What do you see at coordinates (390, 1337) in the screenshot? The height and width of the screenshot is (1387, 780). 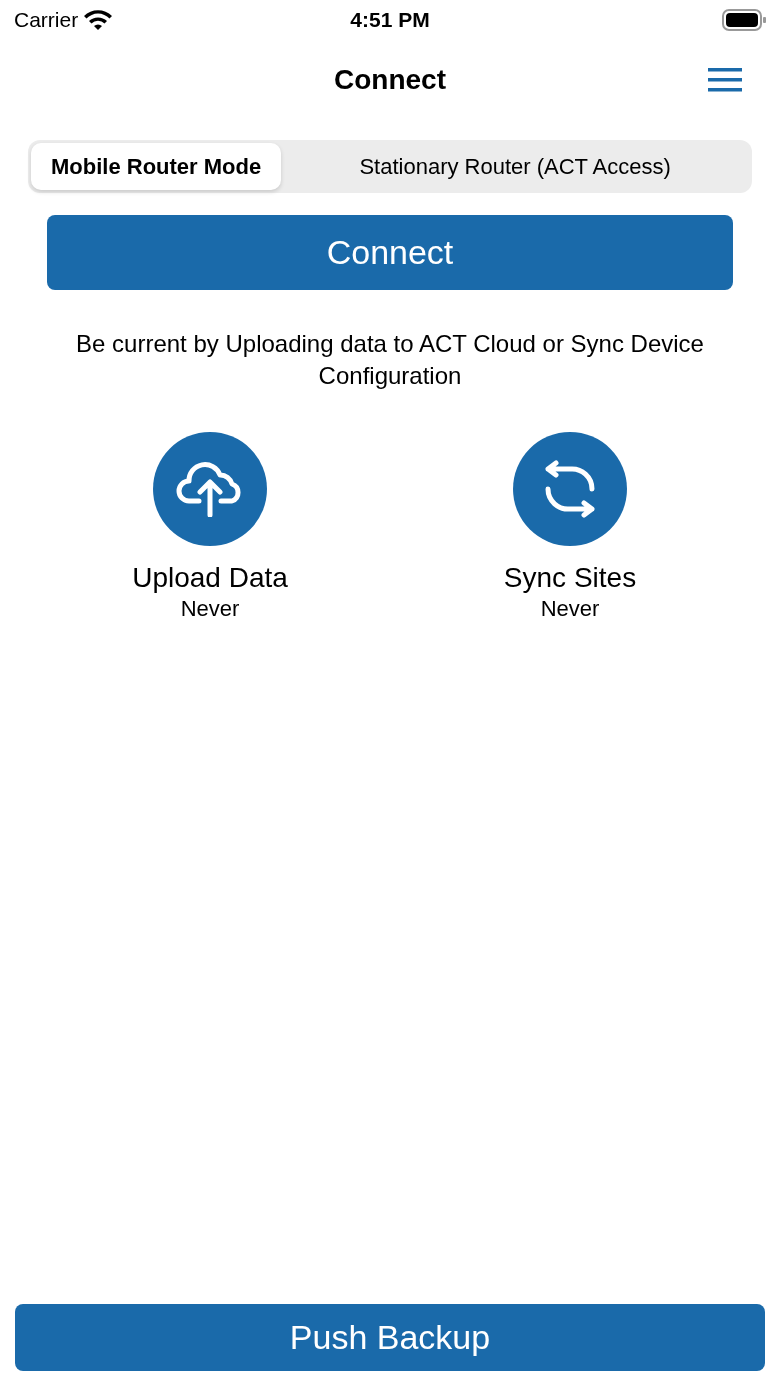 I see `push-backup-button: Push Backup` at bounding box center [390, 1337].